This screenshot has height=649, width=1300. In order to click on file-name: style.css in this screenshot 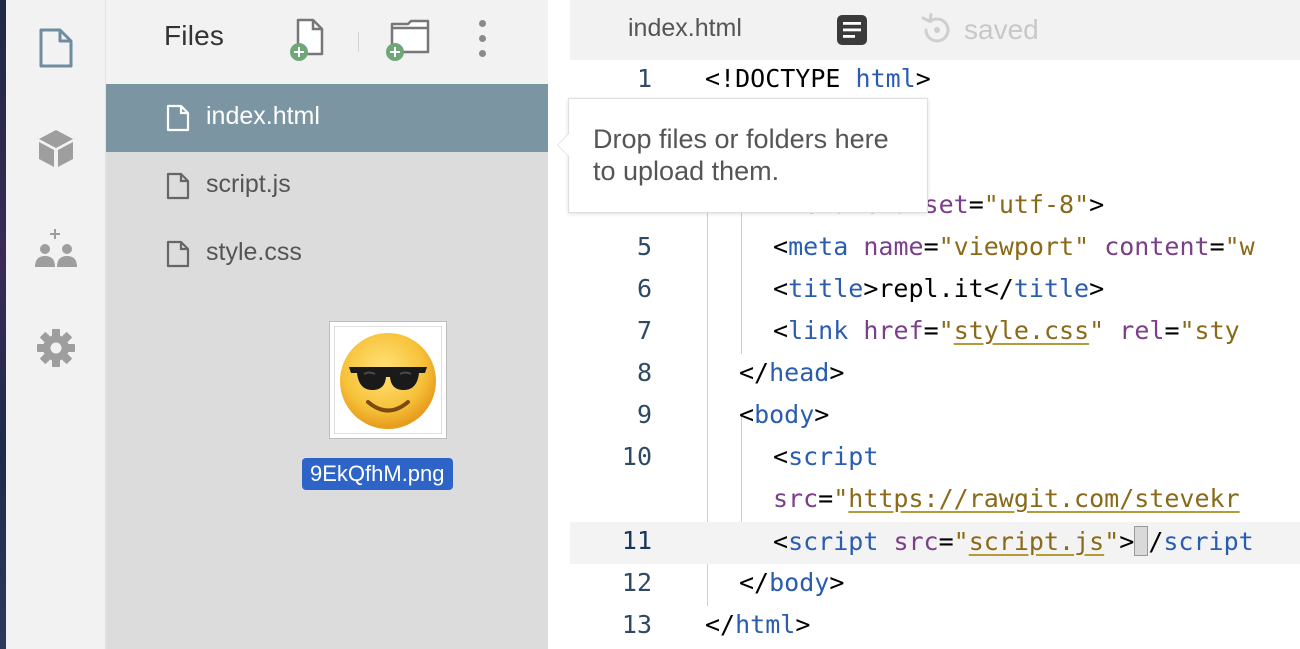, I will do `click(254, 252)`.